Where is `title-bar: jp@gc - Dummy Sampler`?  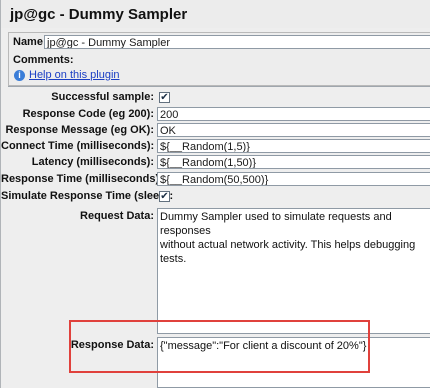
title-bar: jp@gc - Dummy Sampler is located at coordinates (215, 14).